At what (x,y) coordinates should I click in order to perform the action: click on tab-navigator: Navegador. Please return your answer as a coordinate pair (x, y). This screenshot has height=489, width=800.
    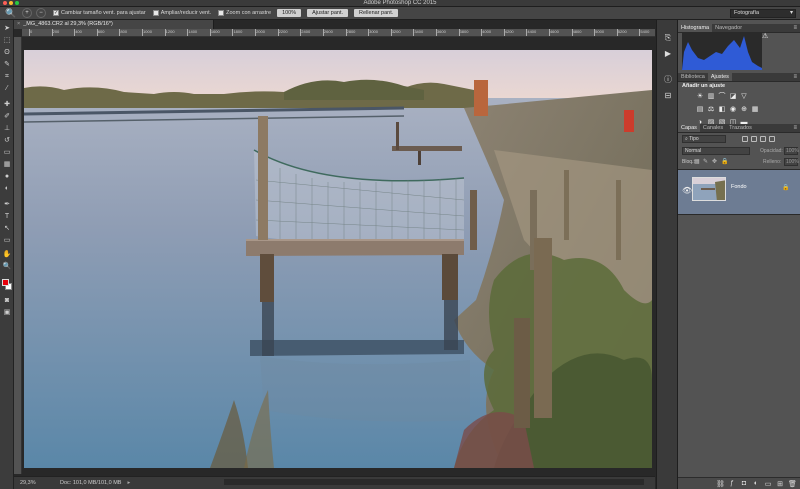
    Looking at the image, I should click on (728, 28).